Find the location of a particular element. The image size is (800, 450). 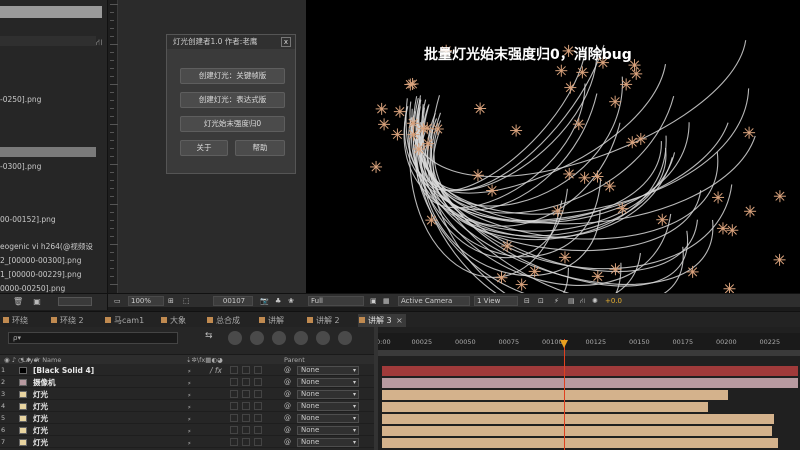

help-button: 帮助 is located at coordinates (260, 148).